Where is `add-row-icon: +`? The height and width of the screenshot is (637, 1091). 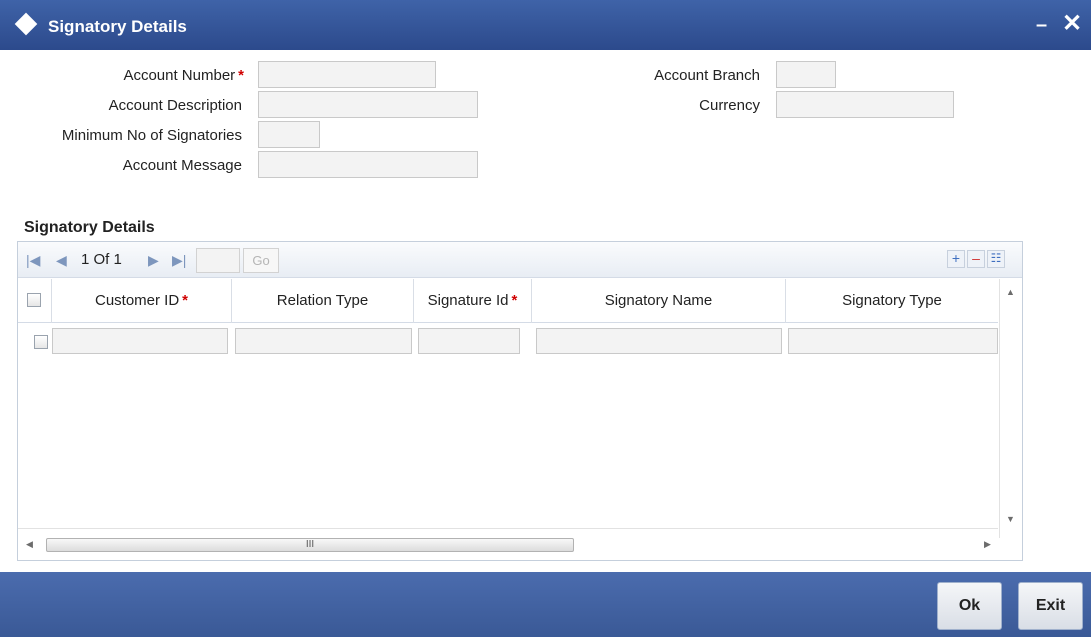 add-row-icon: + is located at coordinates (956, 259).